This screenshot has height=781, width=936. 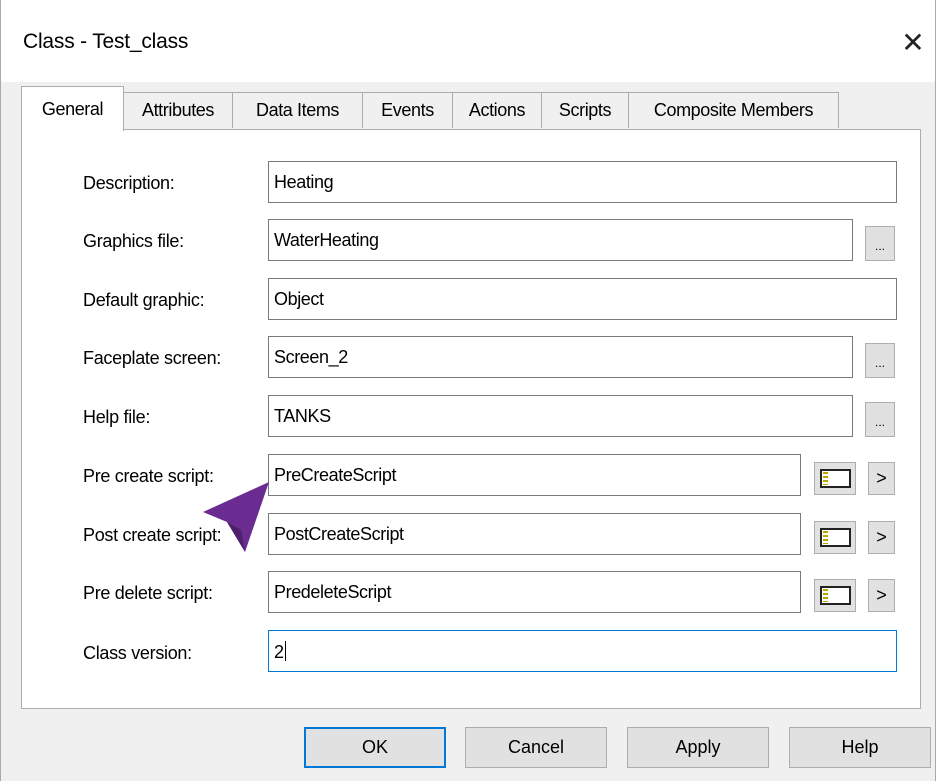 What do you see at coordinates (468, 41) in the screenshot?
I see `title-bar: Class - Test_class ✕` at bounding box center [468, 41].